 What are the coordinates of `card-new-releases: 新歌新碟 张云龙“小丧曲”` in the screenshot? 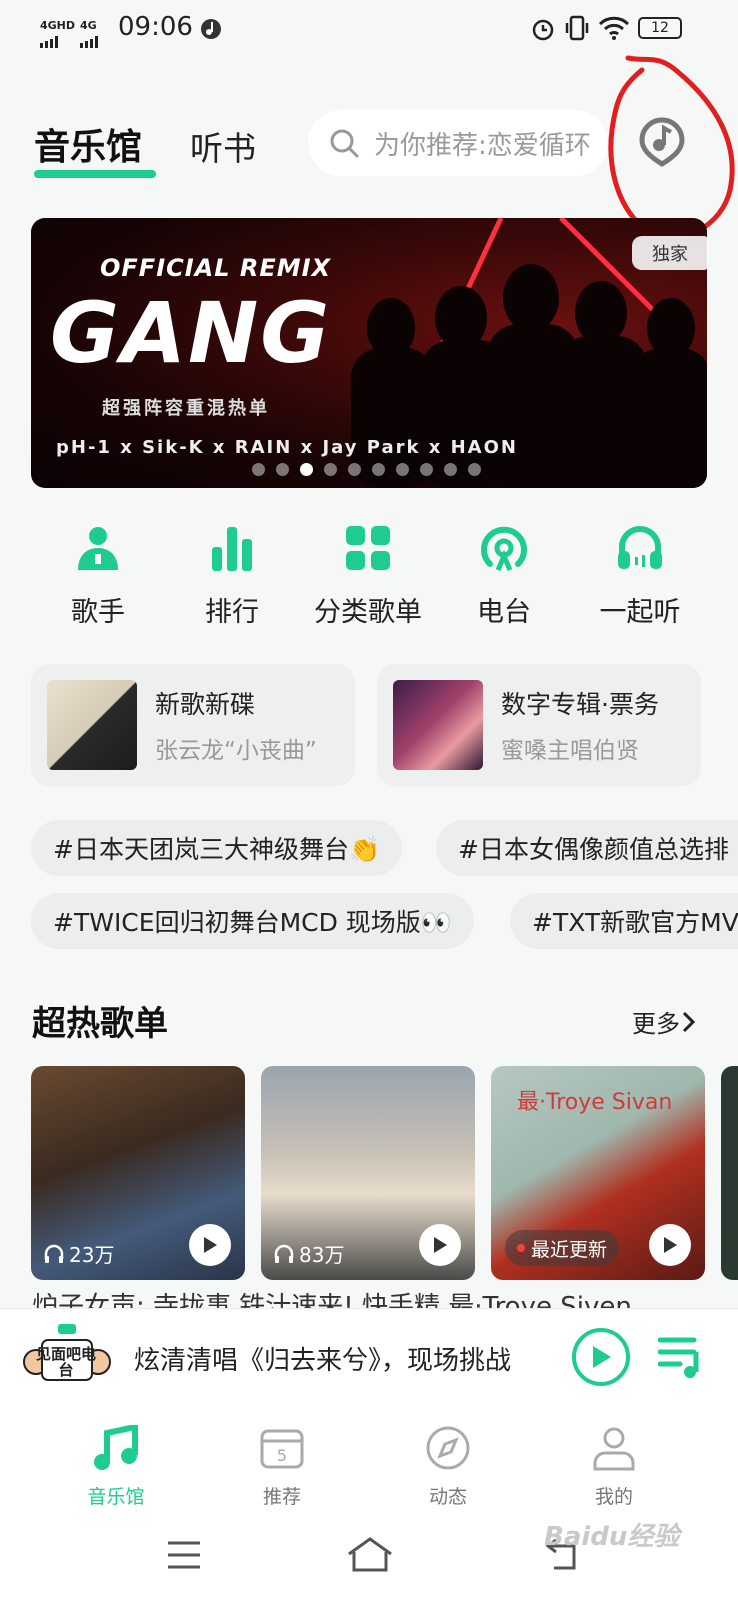 It's located at (193, 725).